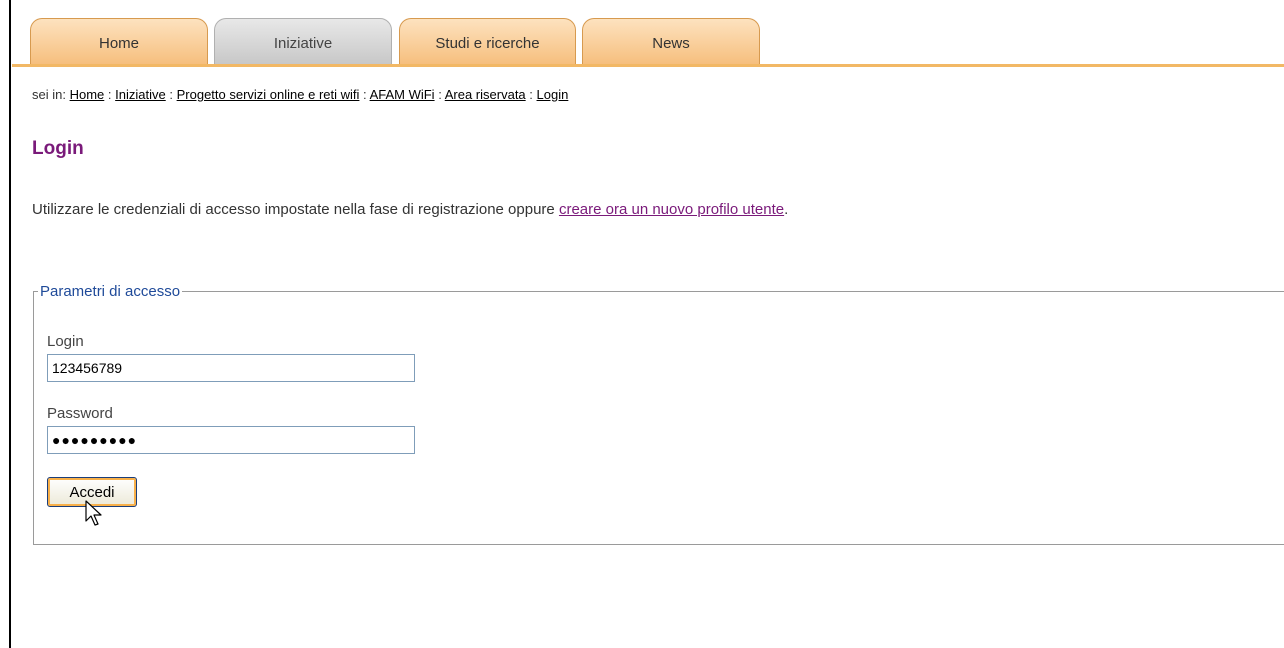 This screenshot has height=648, width=1284. Describe the element at coordinates (671, 209) in the screenshot. I see `create-profile-link: creare ora un nuovo profilo utente` at that location.